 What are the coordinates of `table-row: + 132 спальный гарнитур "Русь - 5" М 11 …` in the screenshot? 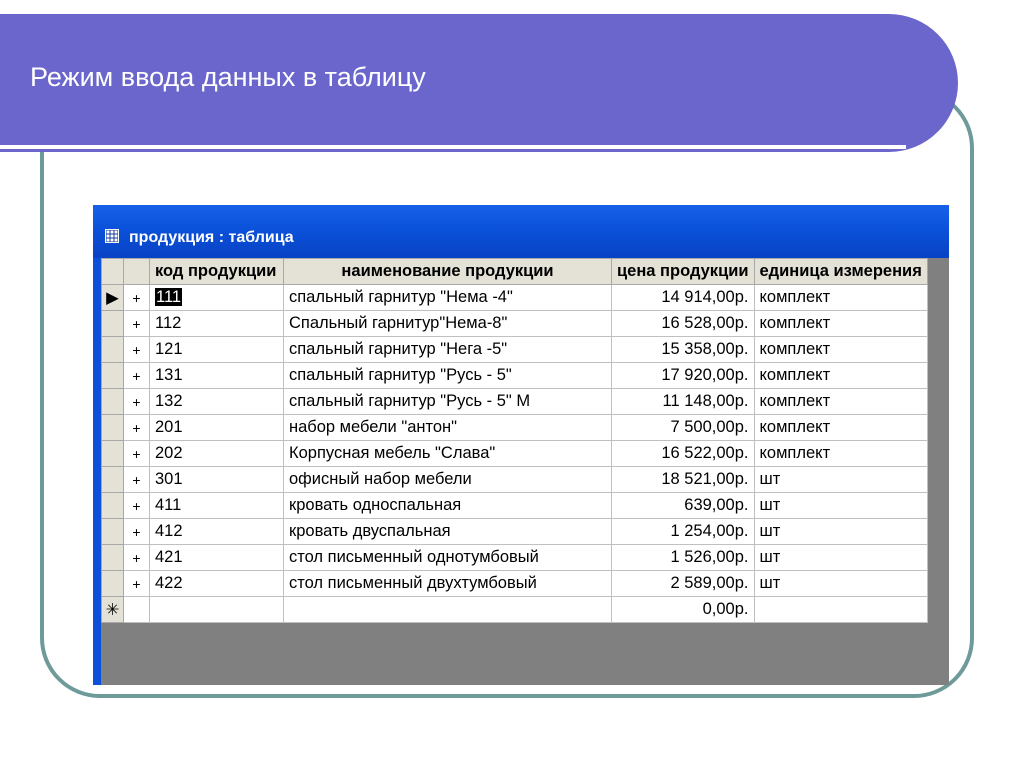 It's located at (514, 401).